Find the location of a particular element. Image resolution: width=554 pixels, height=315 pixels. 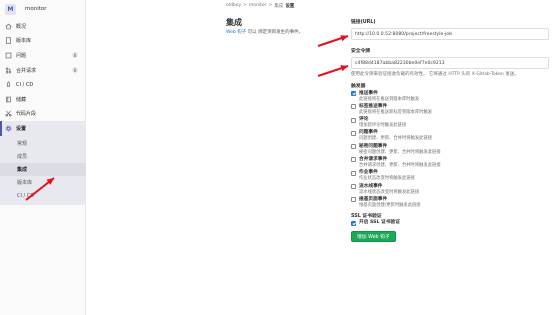

breadcrumb-current: 设置 is located at coordinates (290, 6).